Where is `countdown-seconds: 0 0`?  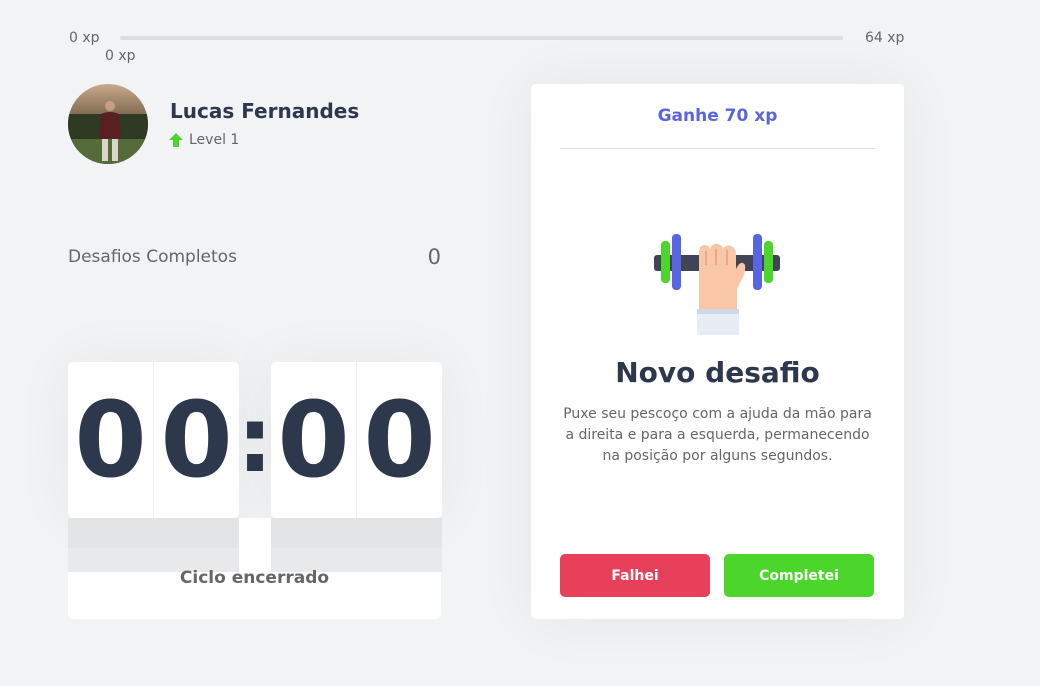
countdown-seconds: 0 0 is located at coordinates (356, 440).